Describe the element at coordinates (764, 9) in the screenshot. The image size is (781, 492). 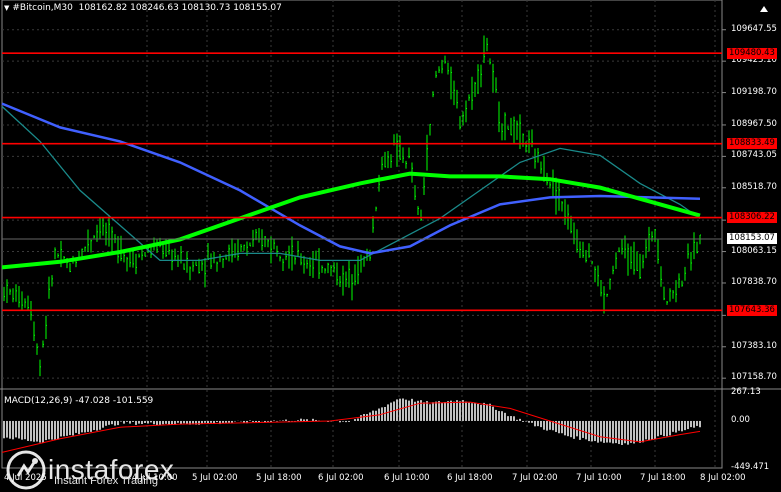
I see `chart-expand-icon` at that location.